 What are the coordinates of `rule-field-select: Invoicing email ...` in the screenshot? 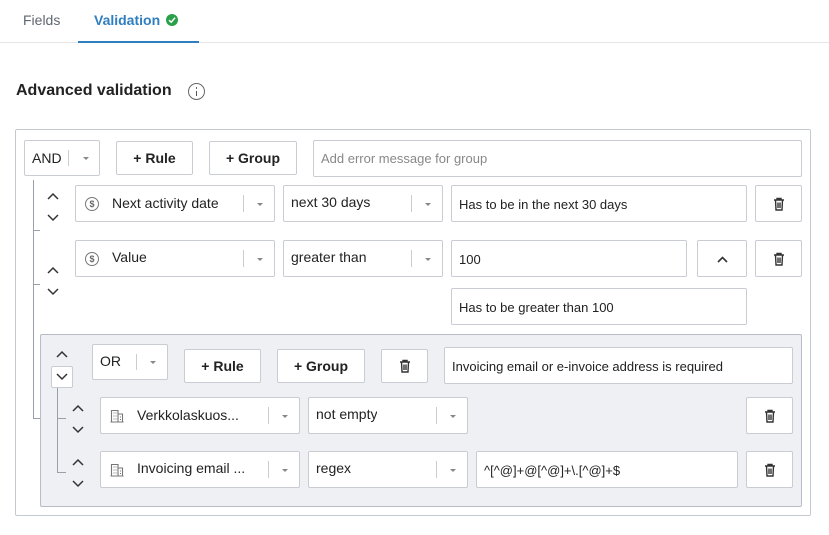 It's located at (200, 469).